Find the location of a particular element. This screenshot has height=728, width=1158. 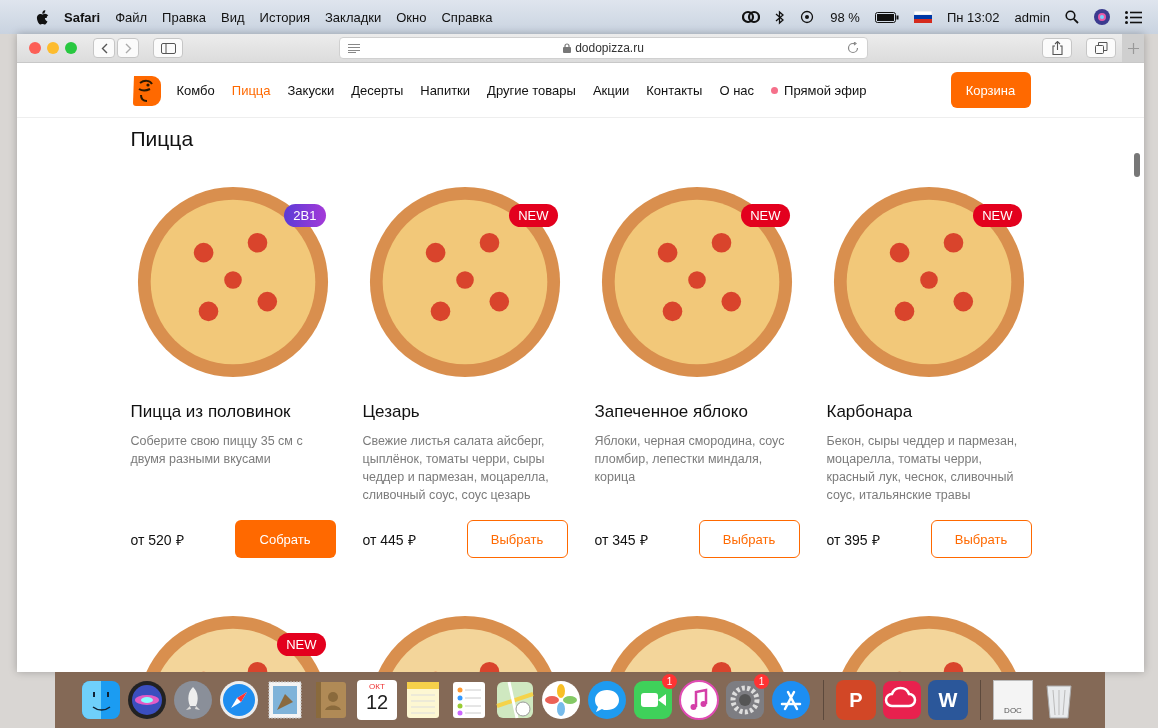

nav-link: Акции is located at coordinates (611, 90).